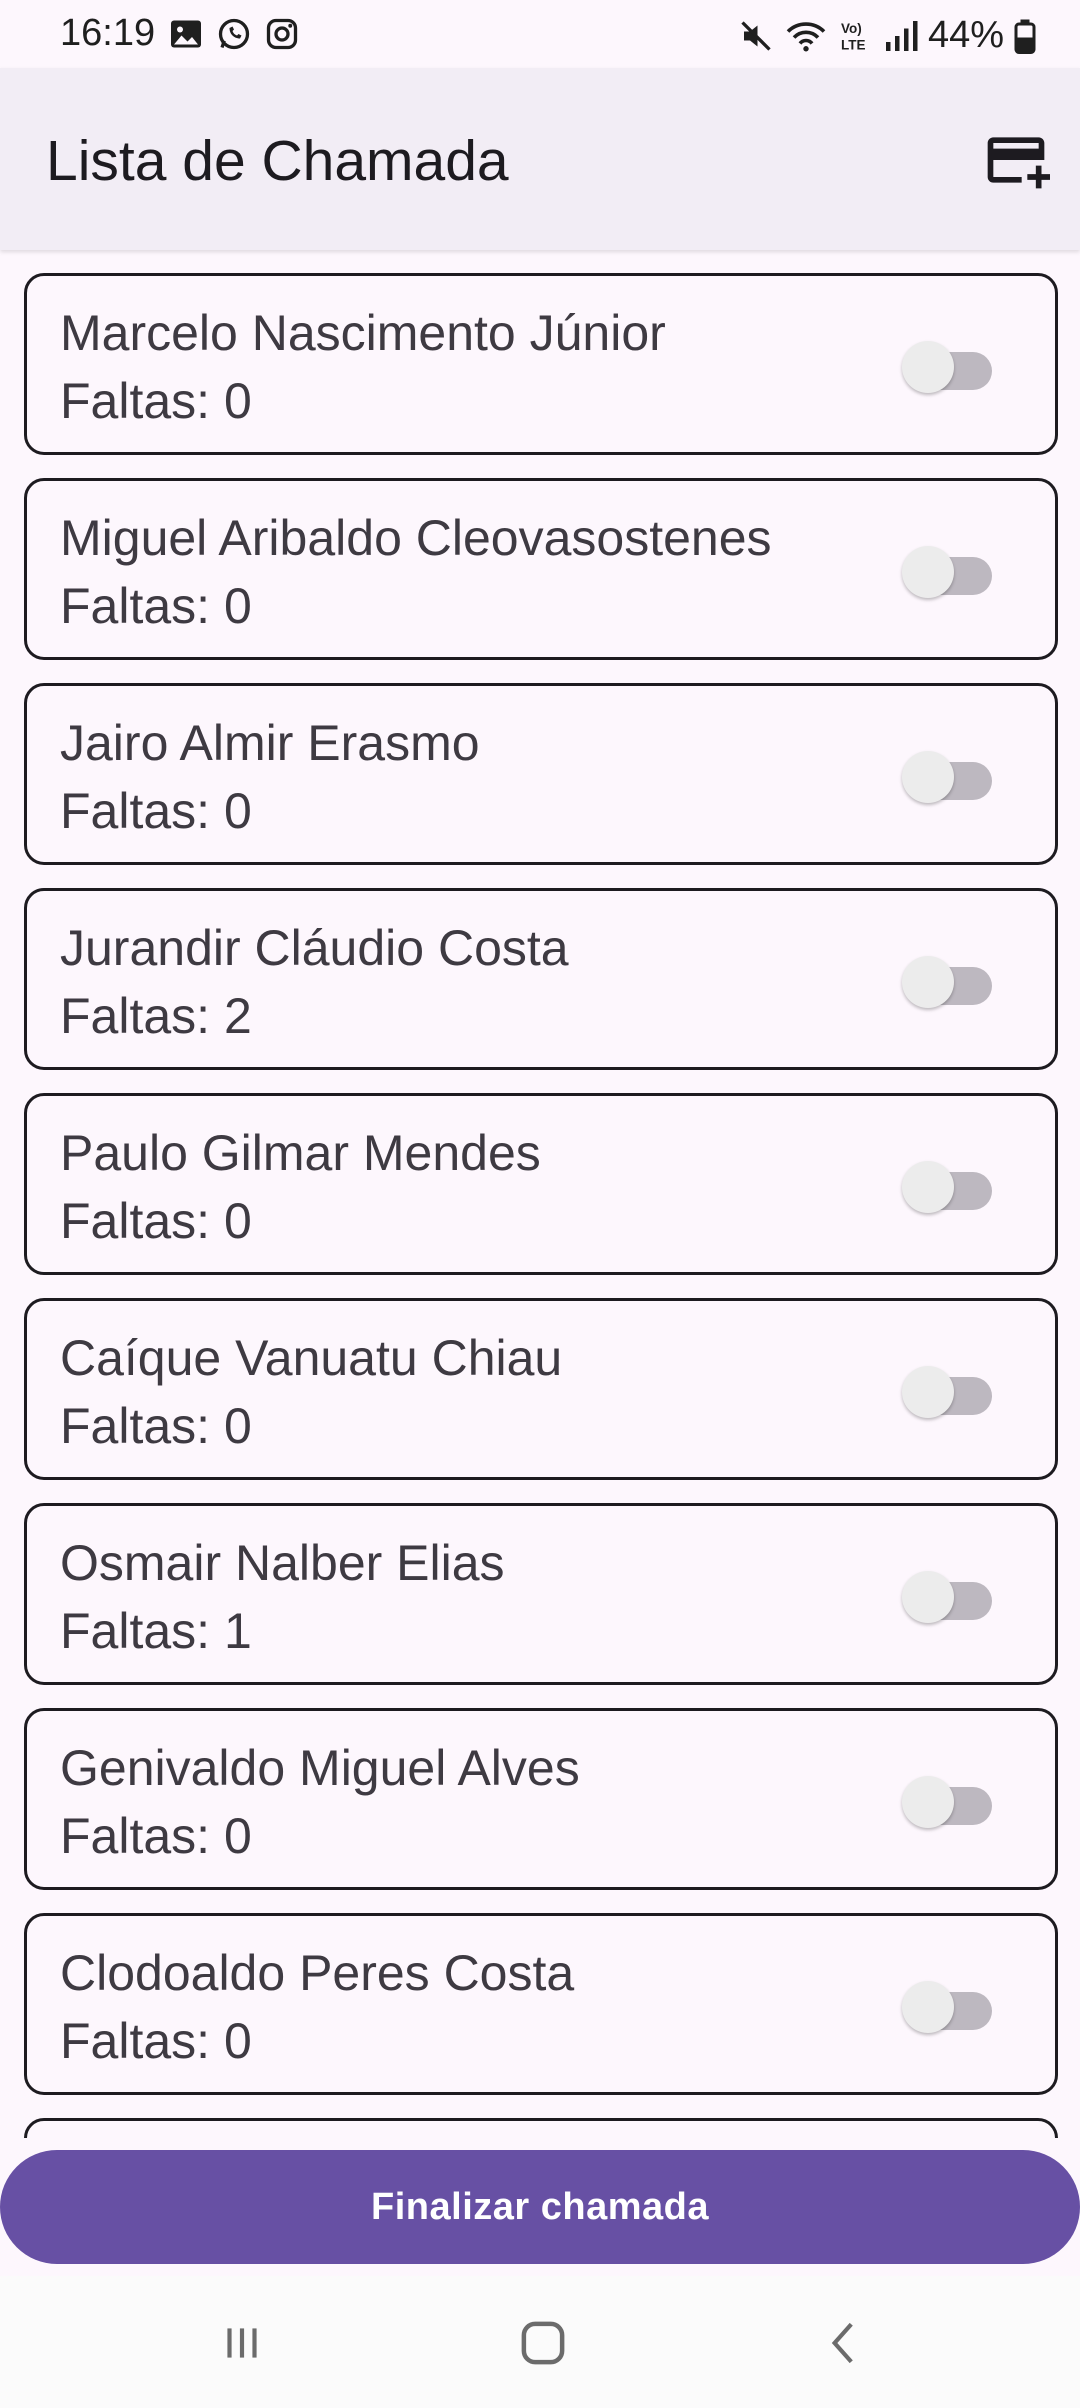 The height and width of the screenshot is (2408, 1080). I want to click on recents-icon, so click(242, 2345).